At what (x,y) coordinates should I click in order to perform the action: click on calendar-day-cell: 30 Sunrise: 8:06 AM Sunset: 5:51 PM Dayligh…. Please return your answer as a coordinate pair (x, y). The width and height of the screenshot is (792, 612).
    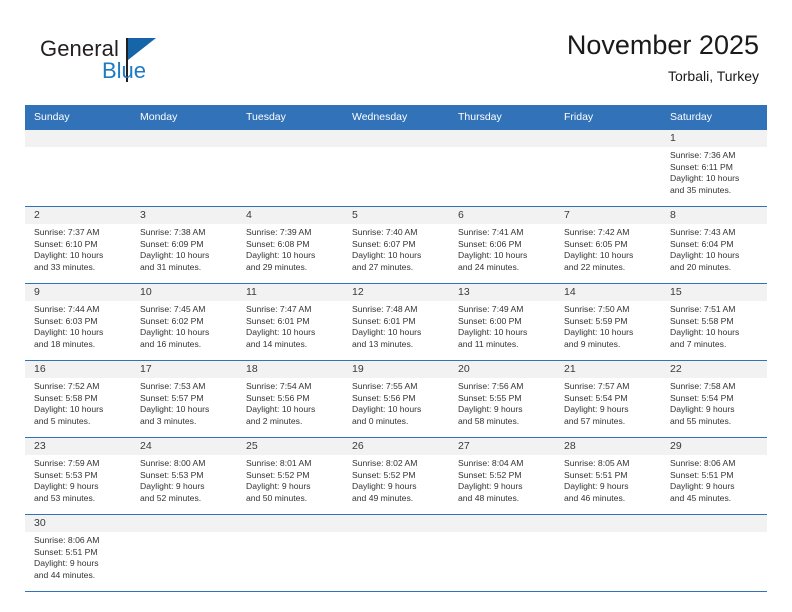
    Looking at the image, I should click on (78, 553).